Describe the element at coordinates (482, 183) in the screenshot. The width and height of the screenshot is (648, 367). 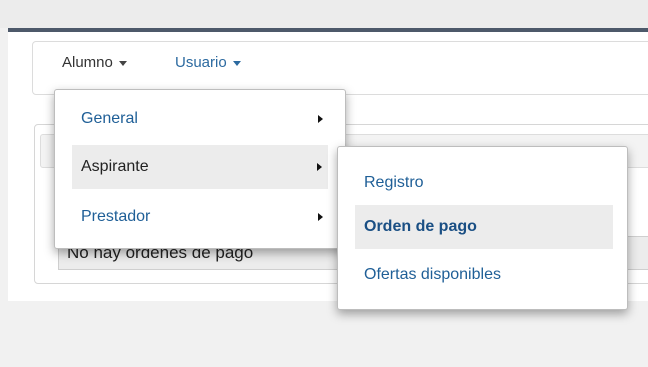
I see `menu-item-registro: Registro` at that location.